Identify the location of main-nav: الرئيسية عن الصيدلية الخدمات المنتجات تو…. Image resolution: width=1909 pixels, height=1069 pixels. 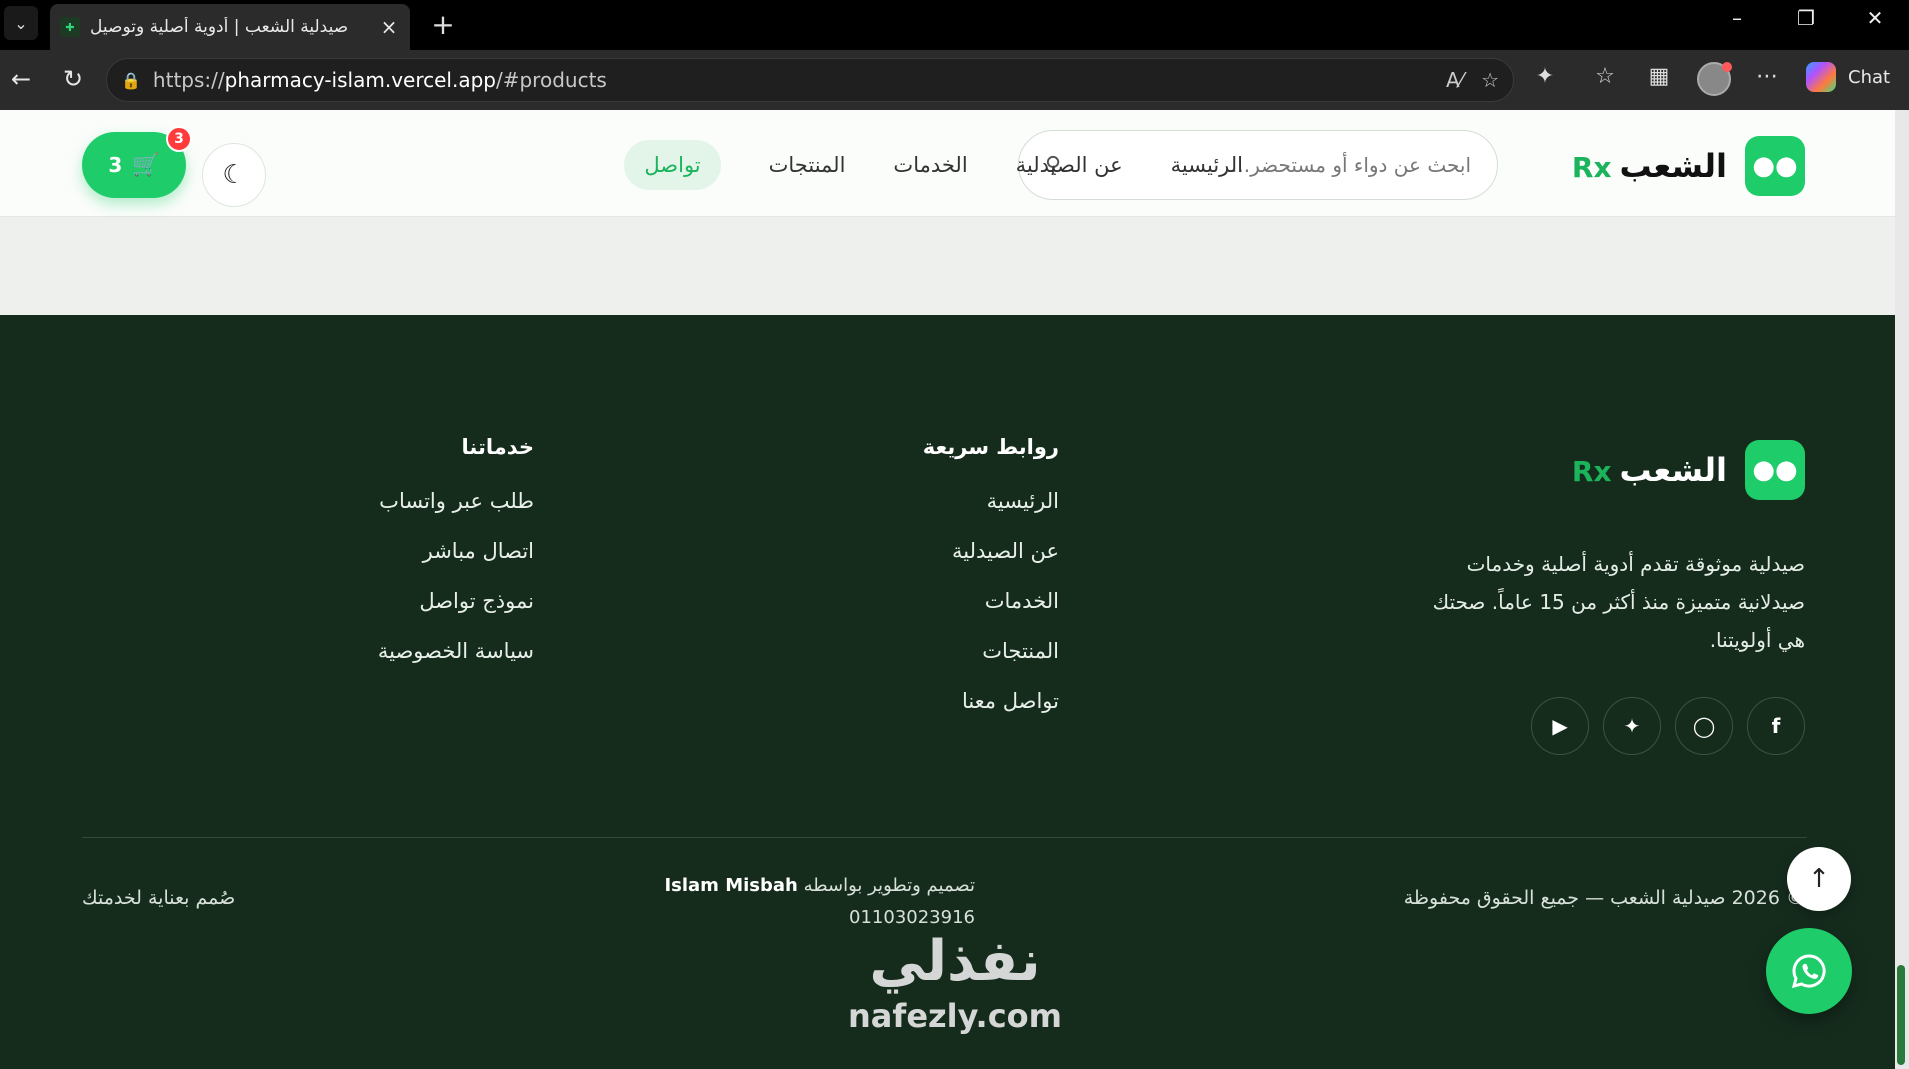
(933, 165).